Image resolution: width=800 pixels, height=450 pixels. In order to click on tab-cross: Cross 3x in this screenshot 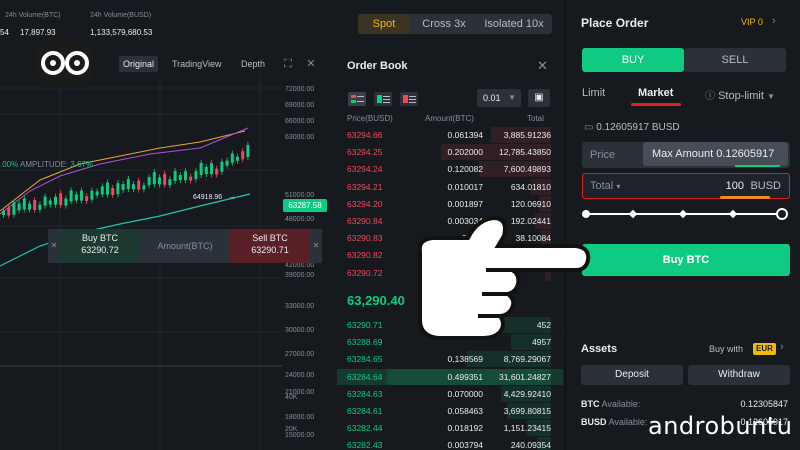, I will do `click(444, 24)`.